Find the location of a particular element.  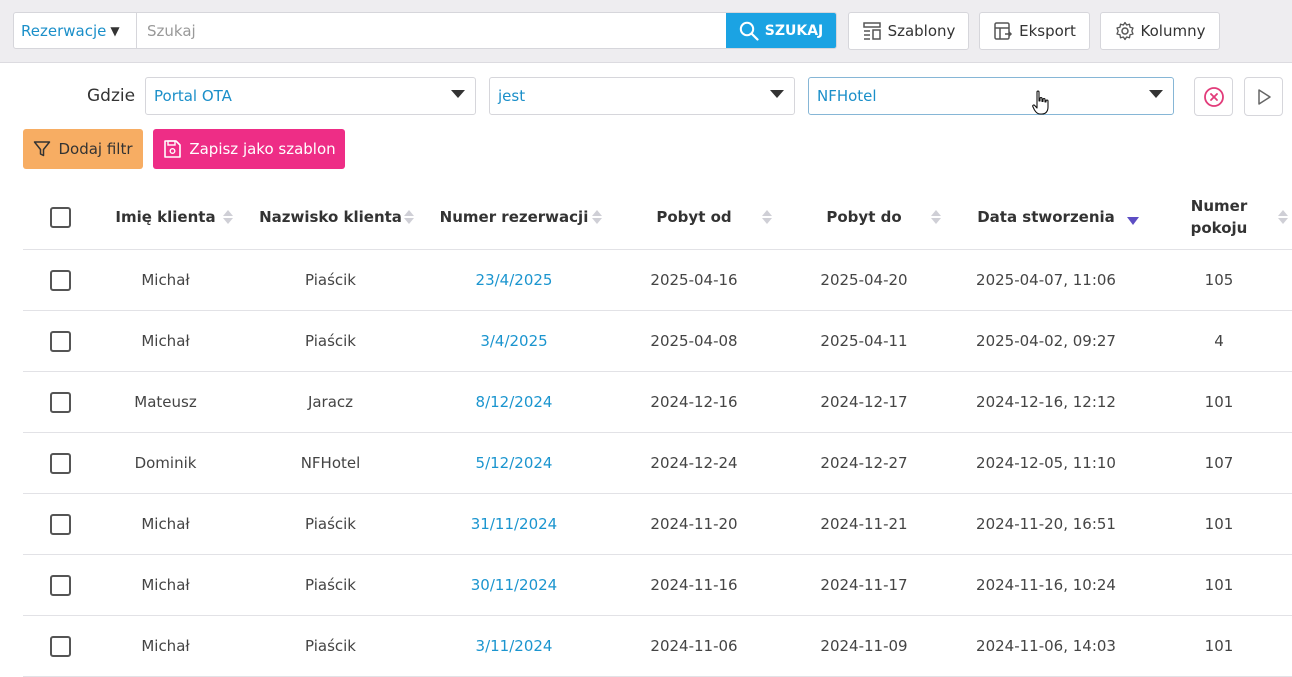

reservation-link: 30/11/2024 is located at coordinates (514, 585).